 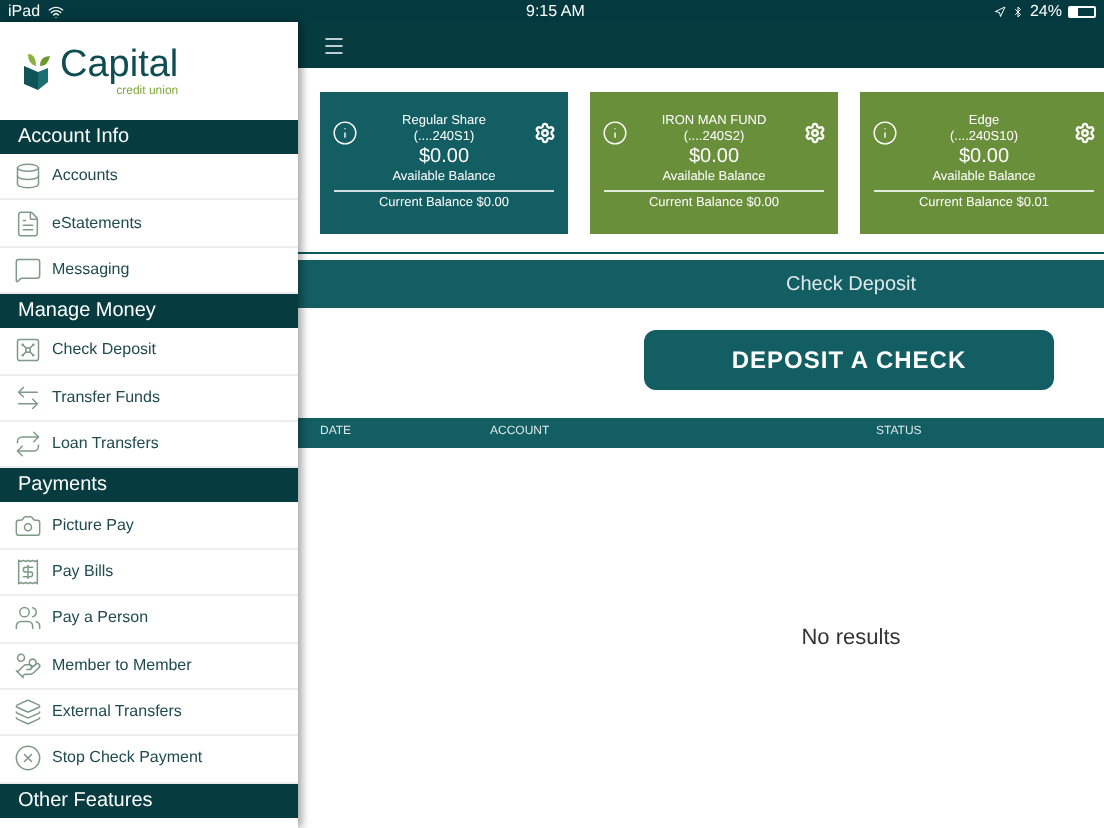 I want to click on people-icon, so click(x=28, y=618).